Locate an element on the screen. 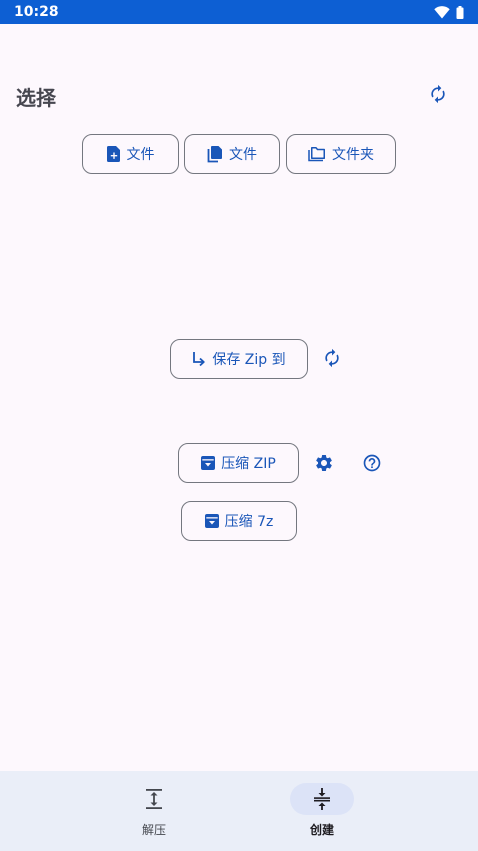 Image resolution: width=478 pixels, height=851 pixels. status-bar: 10:28 is located at coordinates (239, 12).